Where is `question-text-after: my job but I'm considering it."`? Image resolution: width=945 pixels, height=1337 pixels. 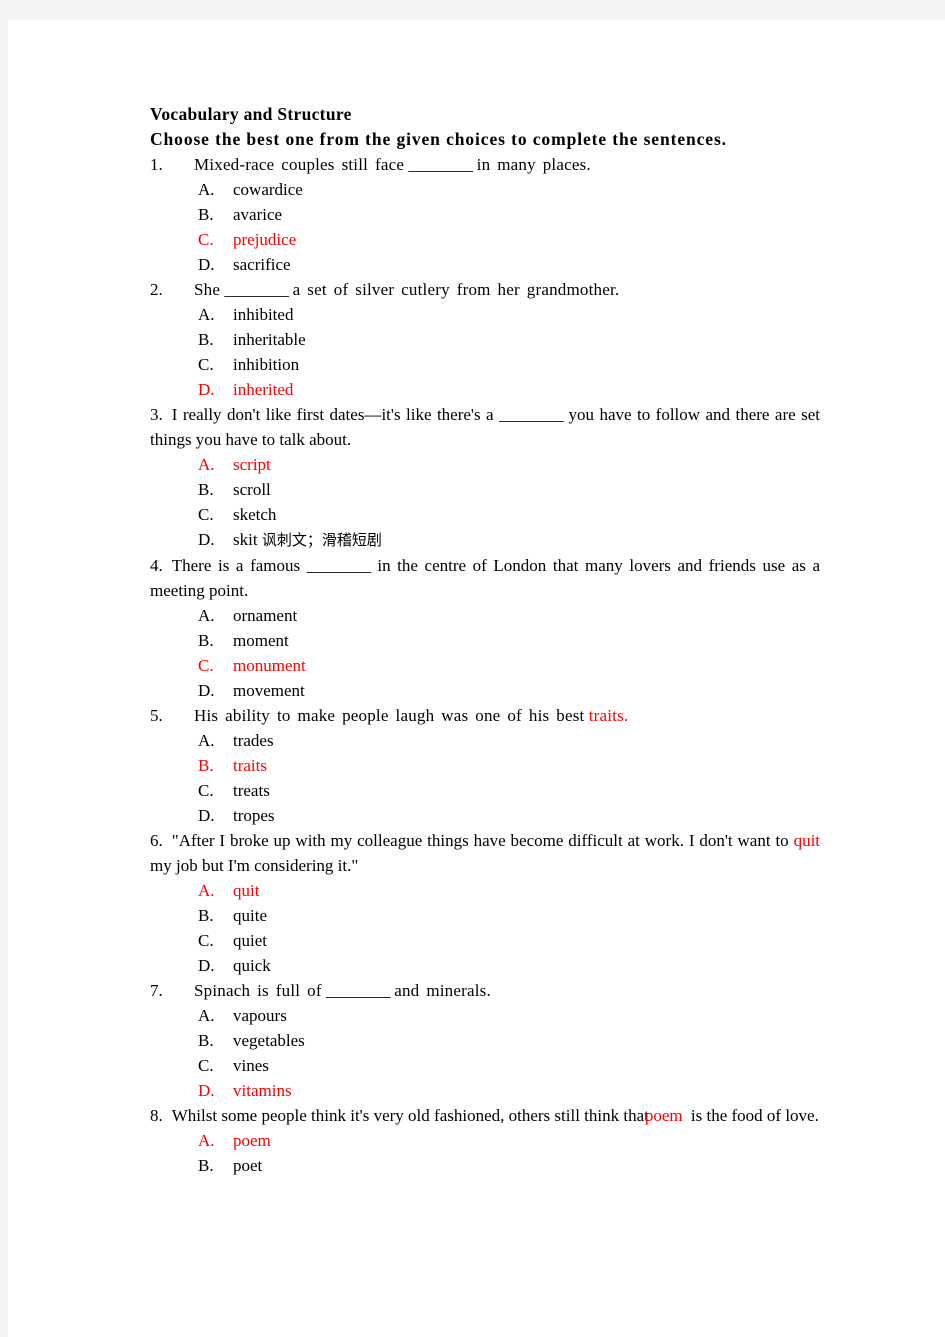
question-text-after: my job but I'm considering it." is located at coordinates (254, 865).